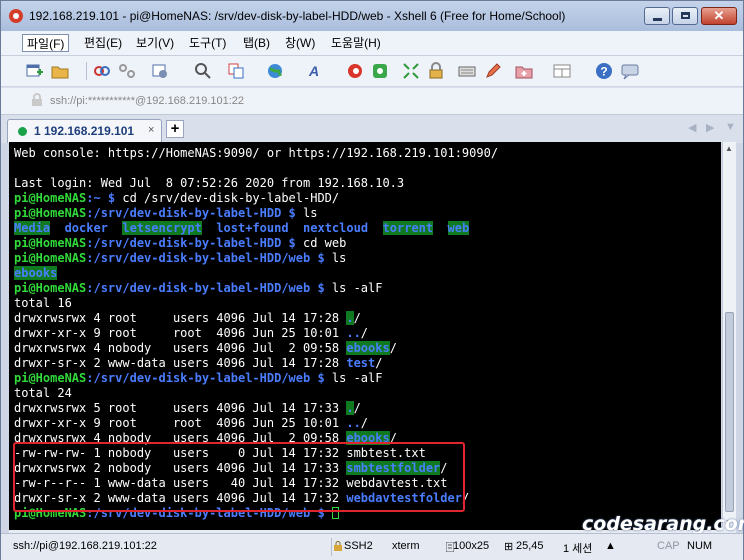 This screenshot has height=560, width=744. What do you see at coordinates (657, 19) in the screenshot?
I see `minimize-icon` at bounding box center [657, 19].